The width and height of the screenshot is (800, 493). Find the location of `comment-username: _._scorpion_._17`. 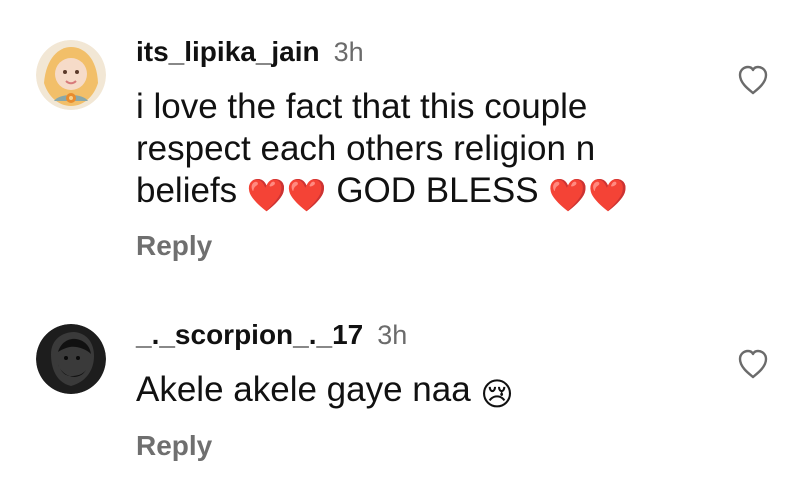

comment-username: _._scorpion_._17 is located at coordinates (249, 335).